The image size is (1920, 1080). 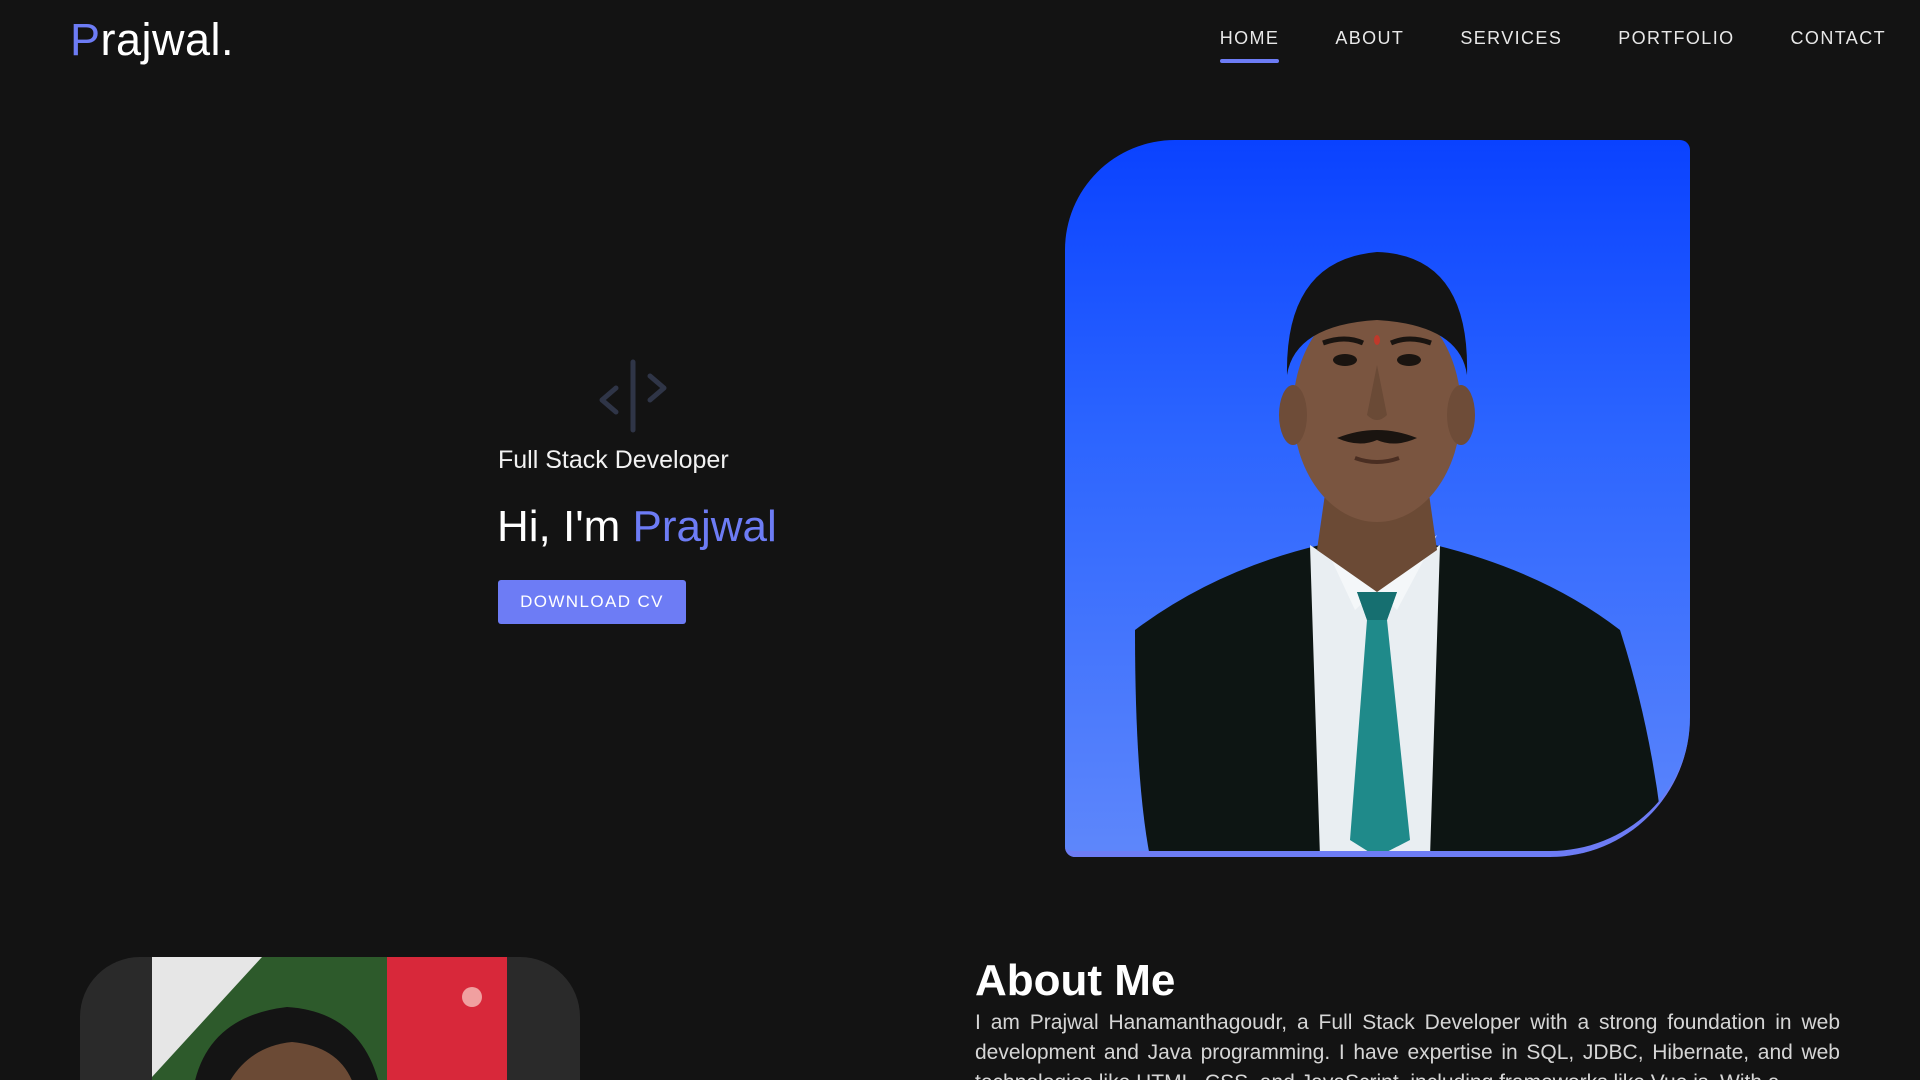 I want to click on nav-item-services: SERVICES, so click(x=1511, y=38).